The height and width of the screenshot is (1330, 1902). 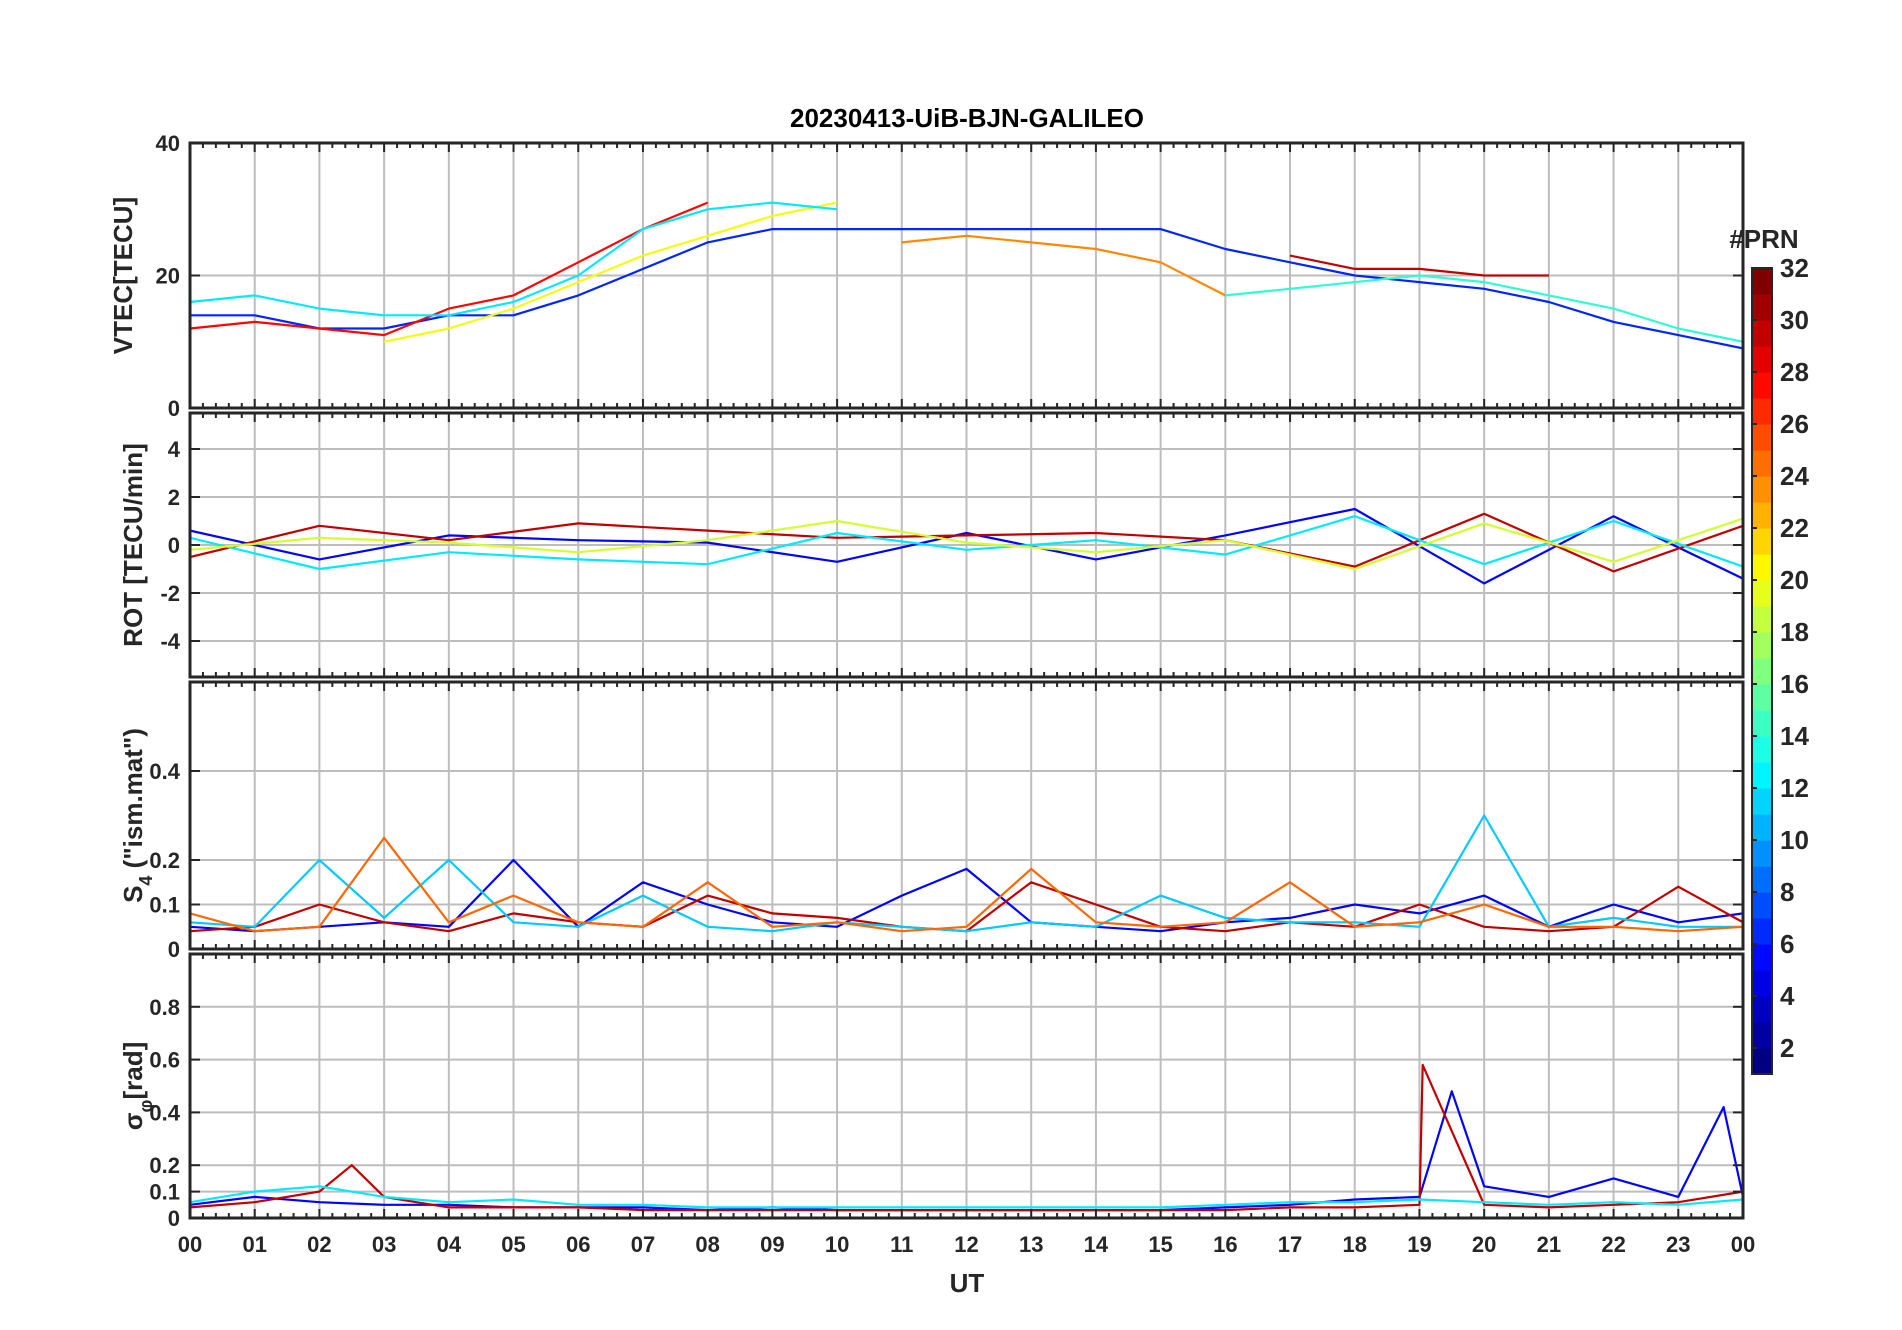 I want to click on colorbar-tick-label: 4, so click(x=1787, y=996).